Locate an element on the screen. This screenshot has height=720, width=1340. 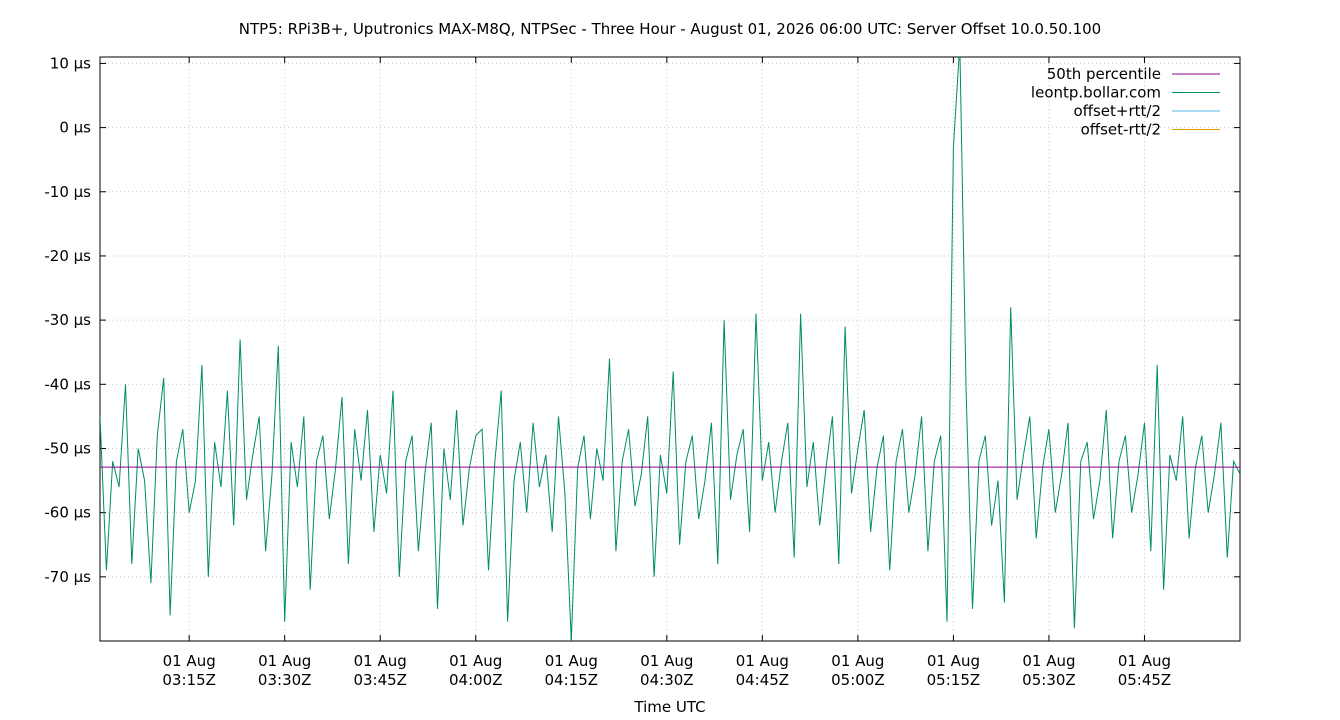
x-tick-label-time: 04:45Z is located at coordinates (763, 680).